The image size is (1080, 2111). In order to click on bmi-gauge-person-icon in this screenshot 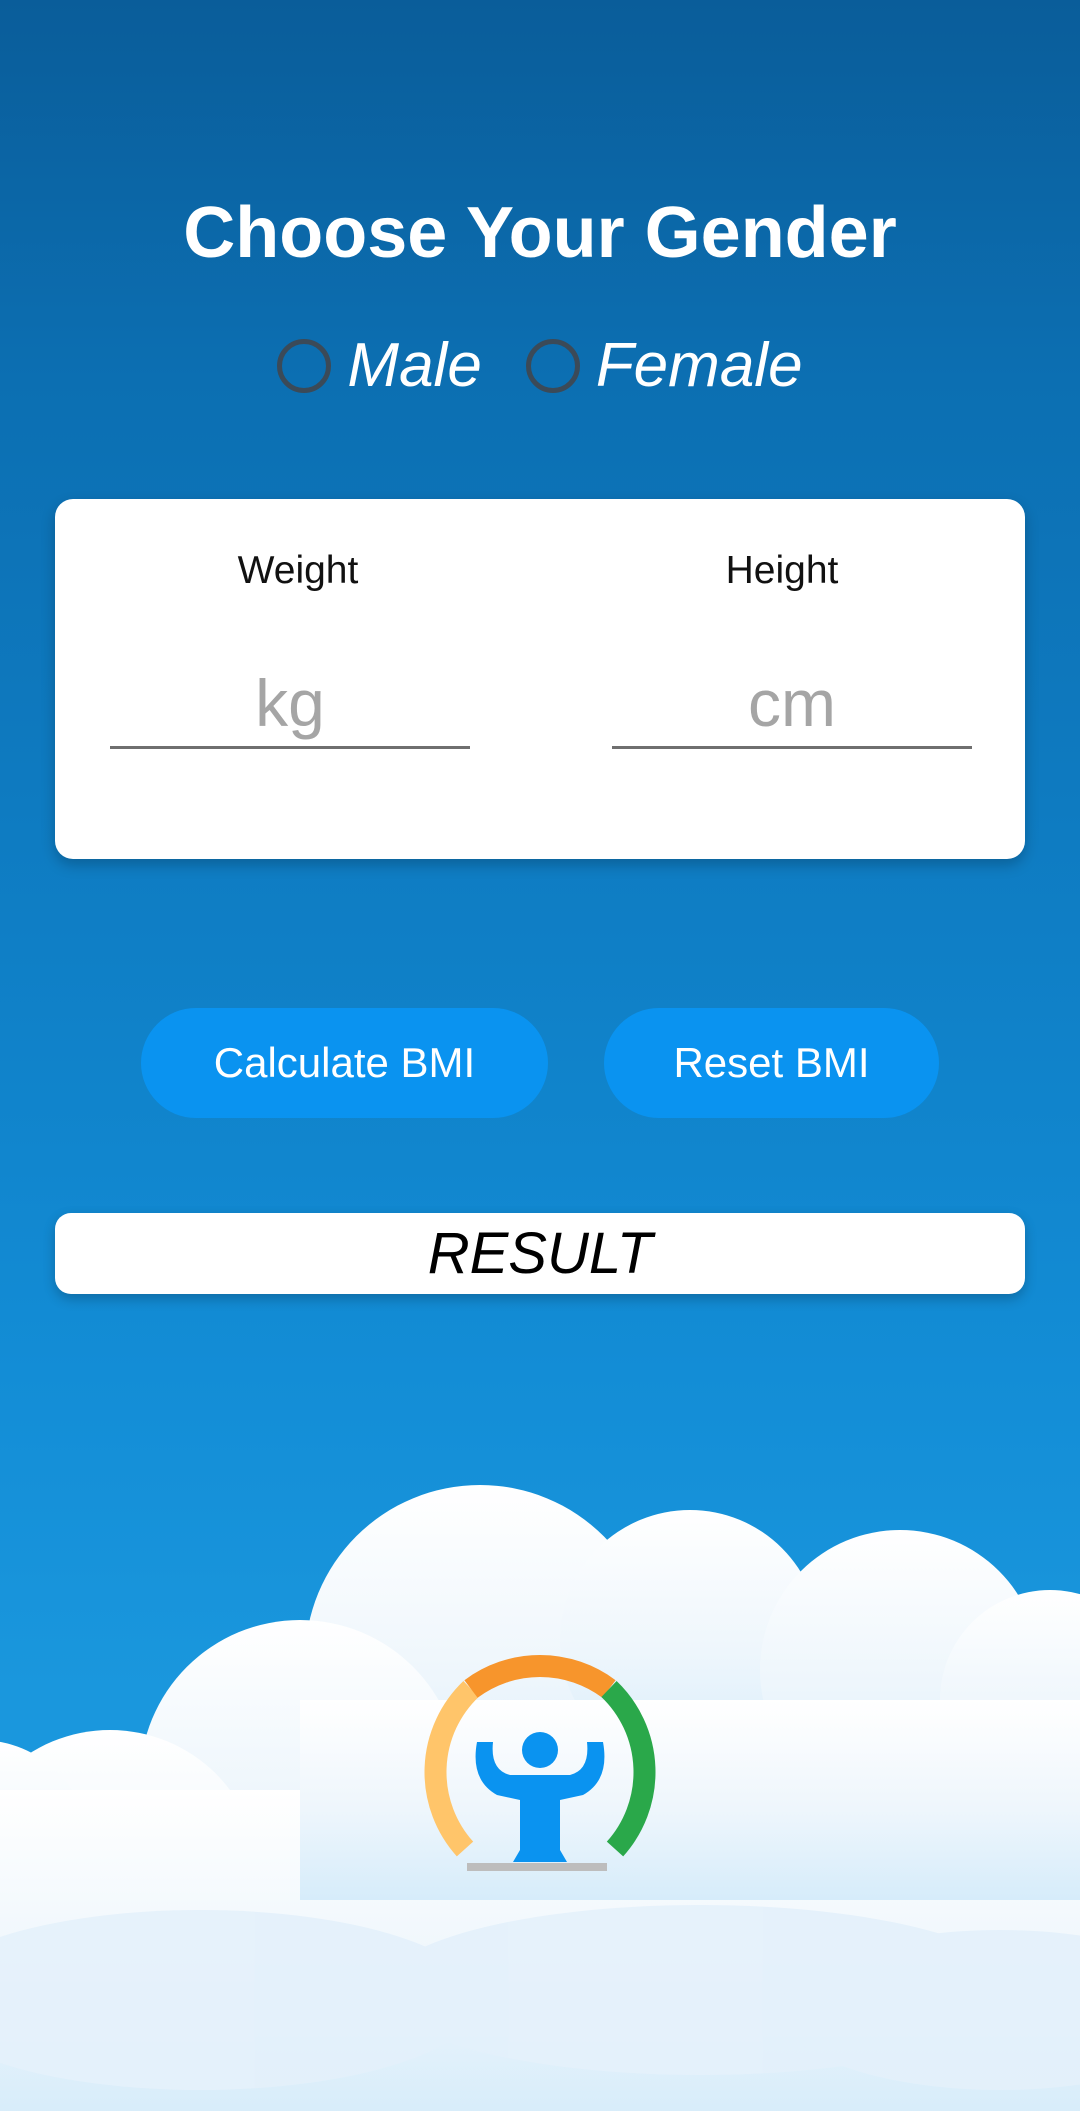, I will do `click(540, 1763)`.